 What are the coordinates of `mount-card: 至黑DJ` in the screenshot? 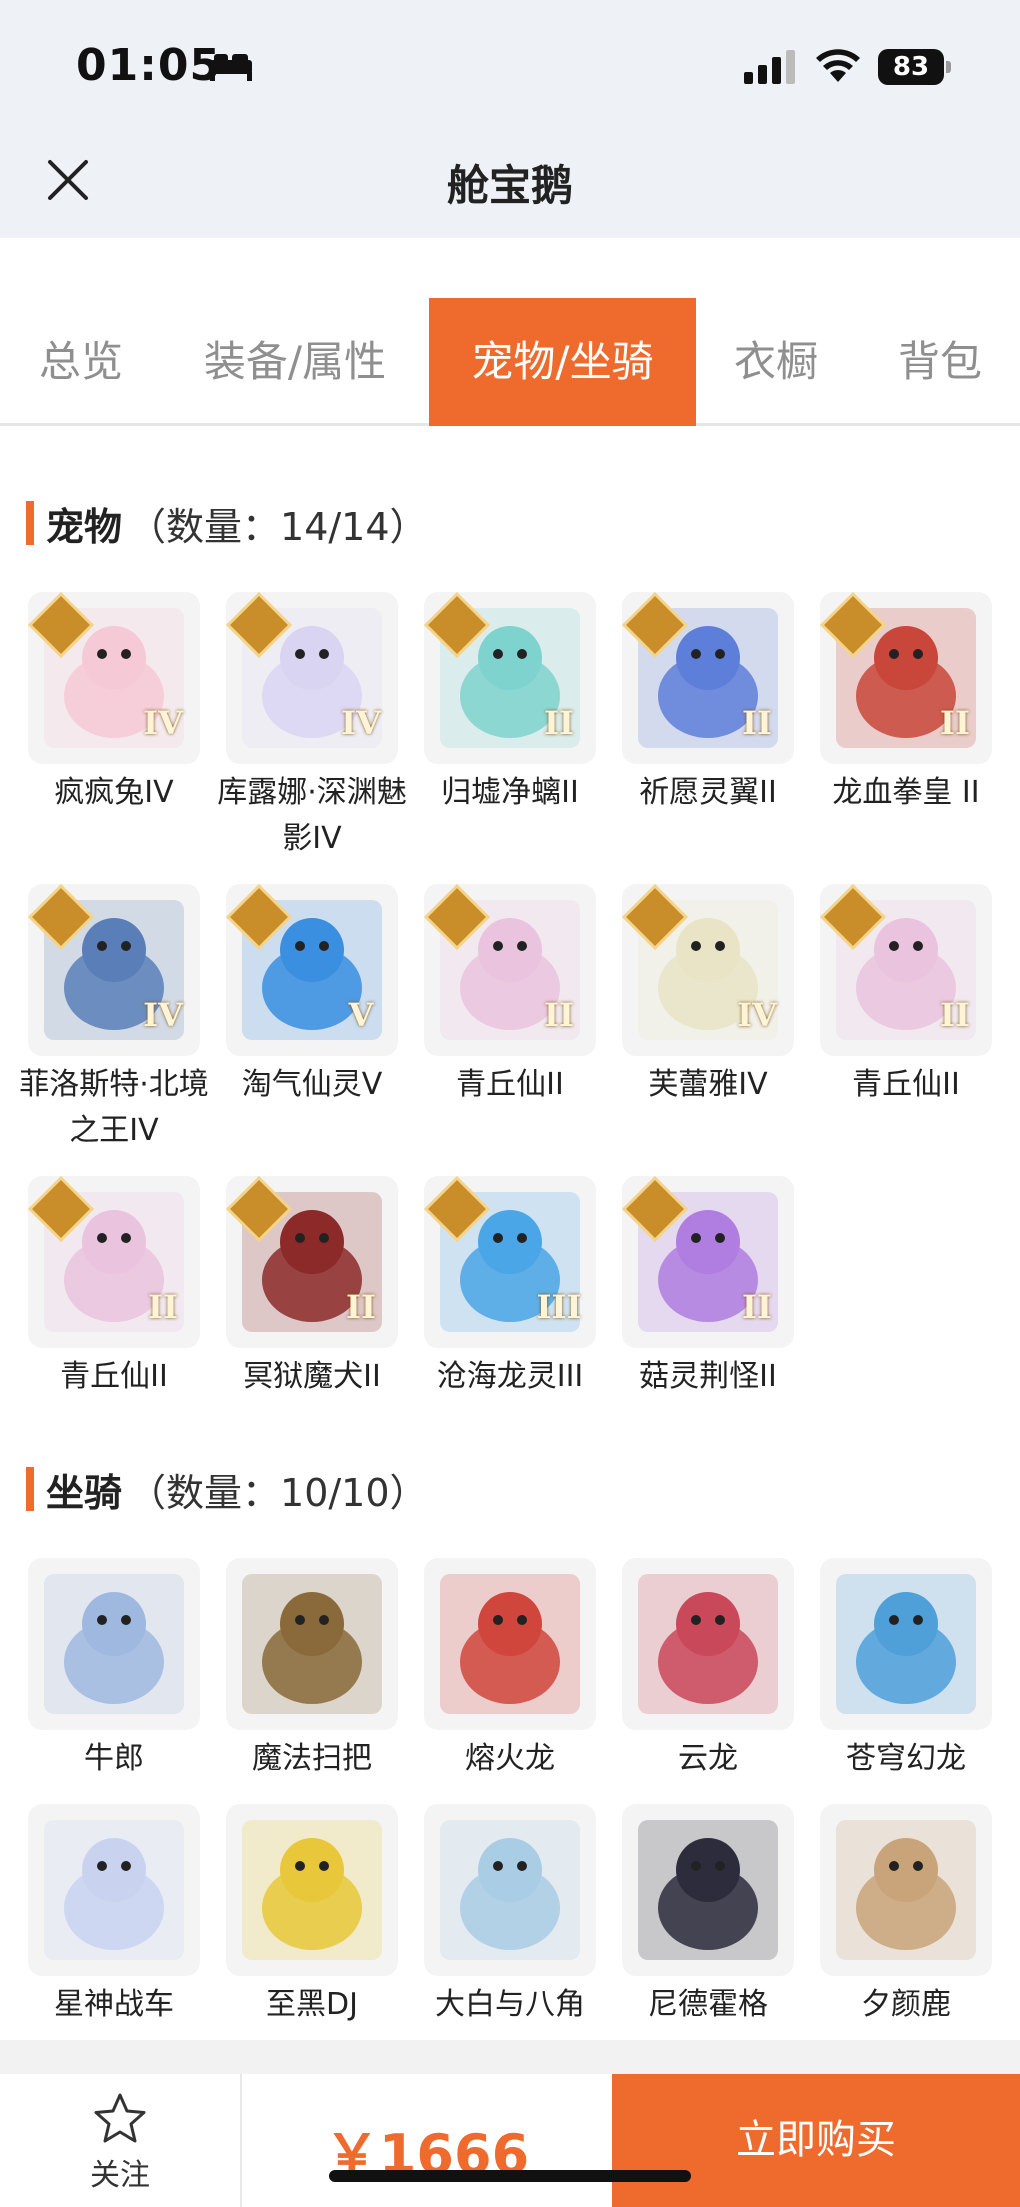 It's located at (312, 1916).